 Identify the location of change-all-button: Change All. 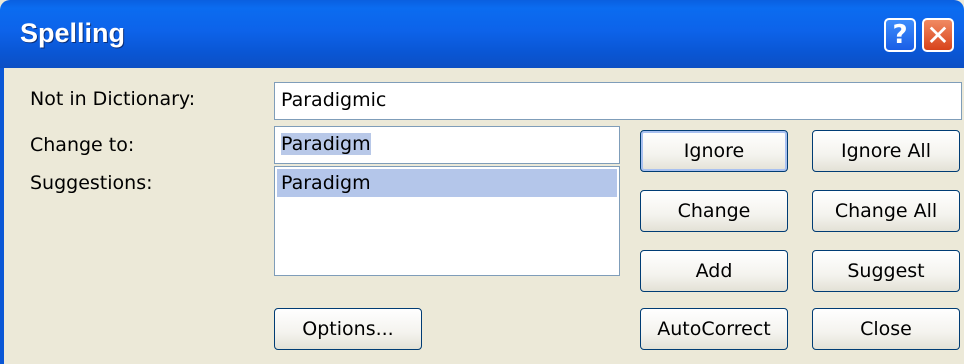
(886, 211).